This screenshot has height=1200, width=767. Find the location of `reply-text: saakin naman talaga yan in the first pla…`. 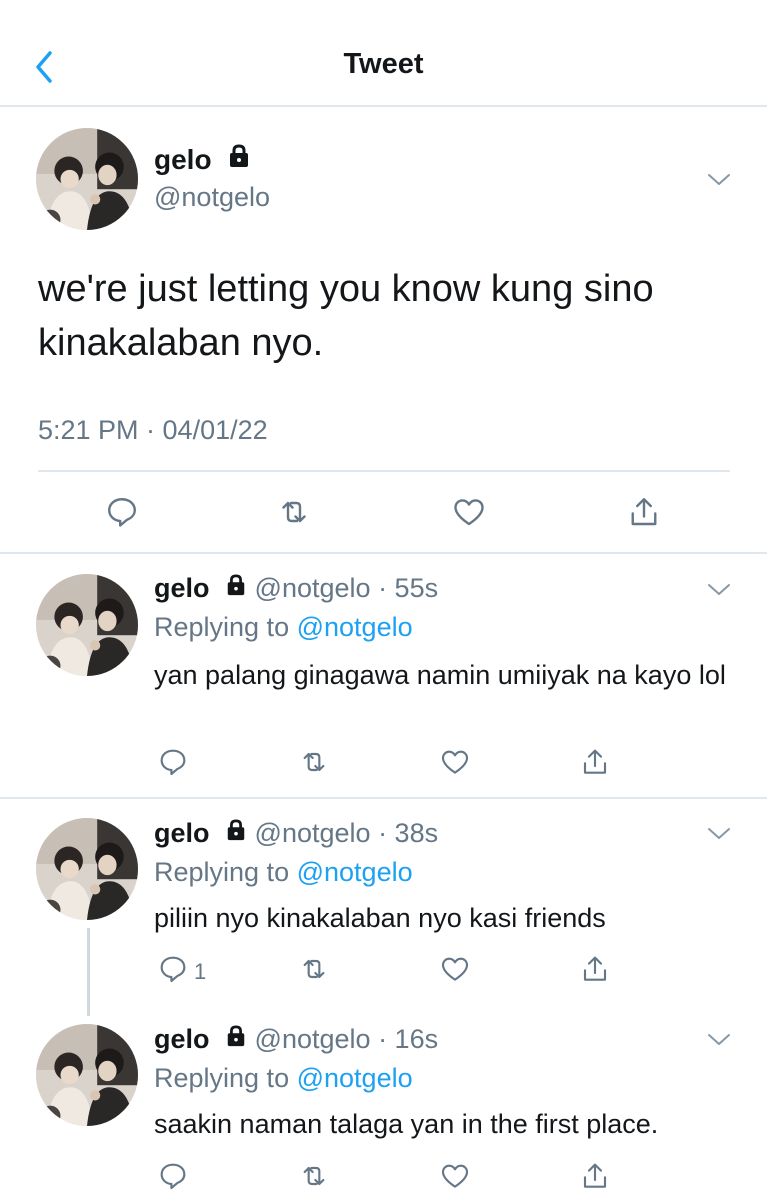

reply-text: saakin naman talaga yan in the first pla… is located at coordinates (406, 1124).